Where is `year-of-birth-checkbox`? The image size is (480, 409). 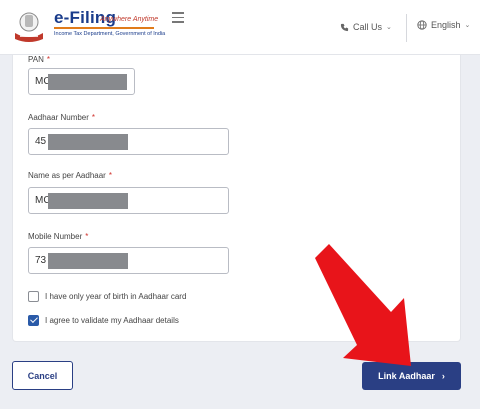 year-of-birth-checkbox is located at coordinates (33, 296).